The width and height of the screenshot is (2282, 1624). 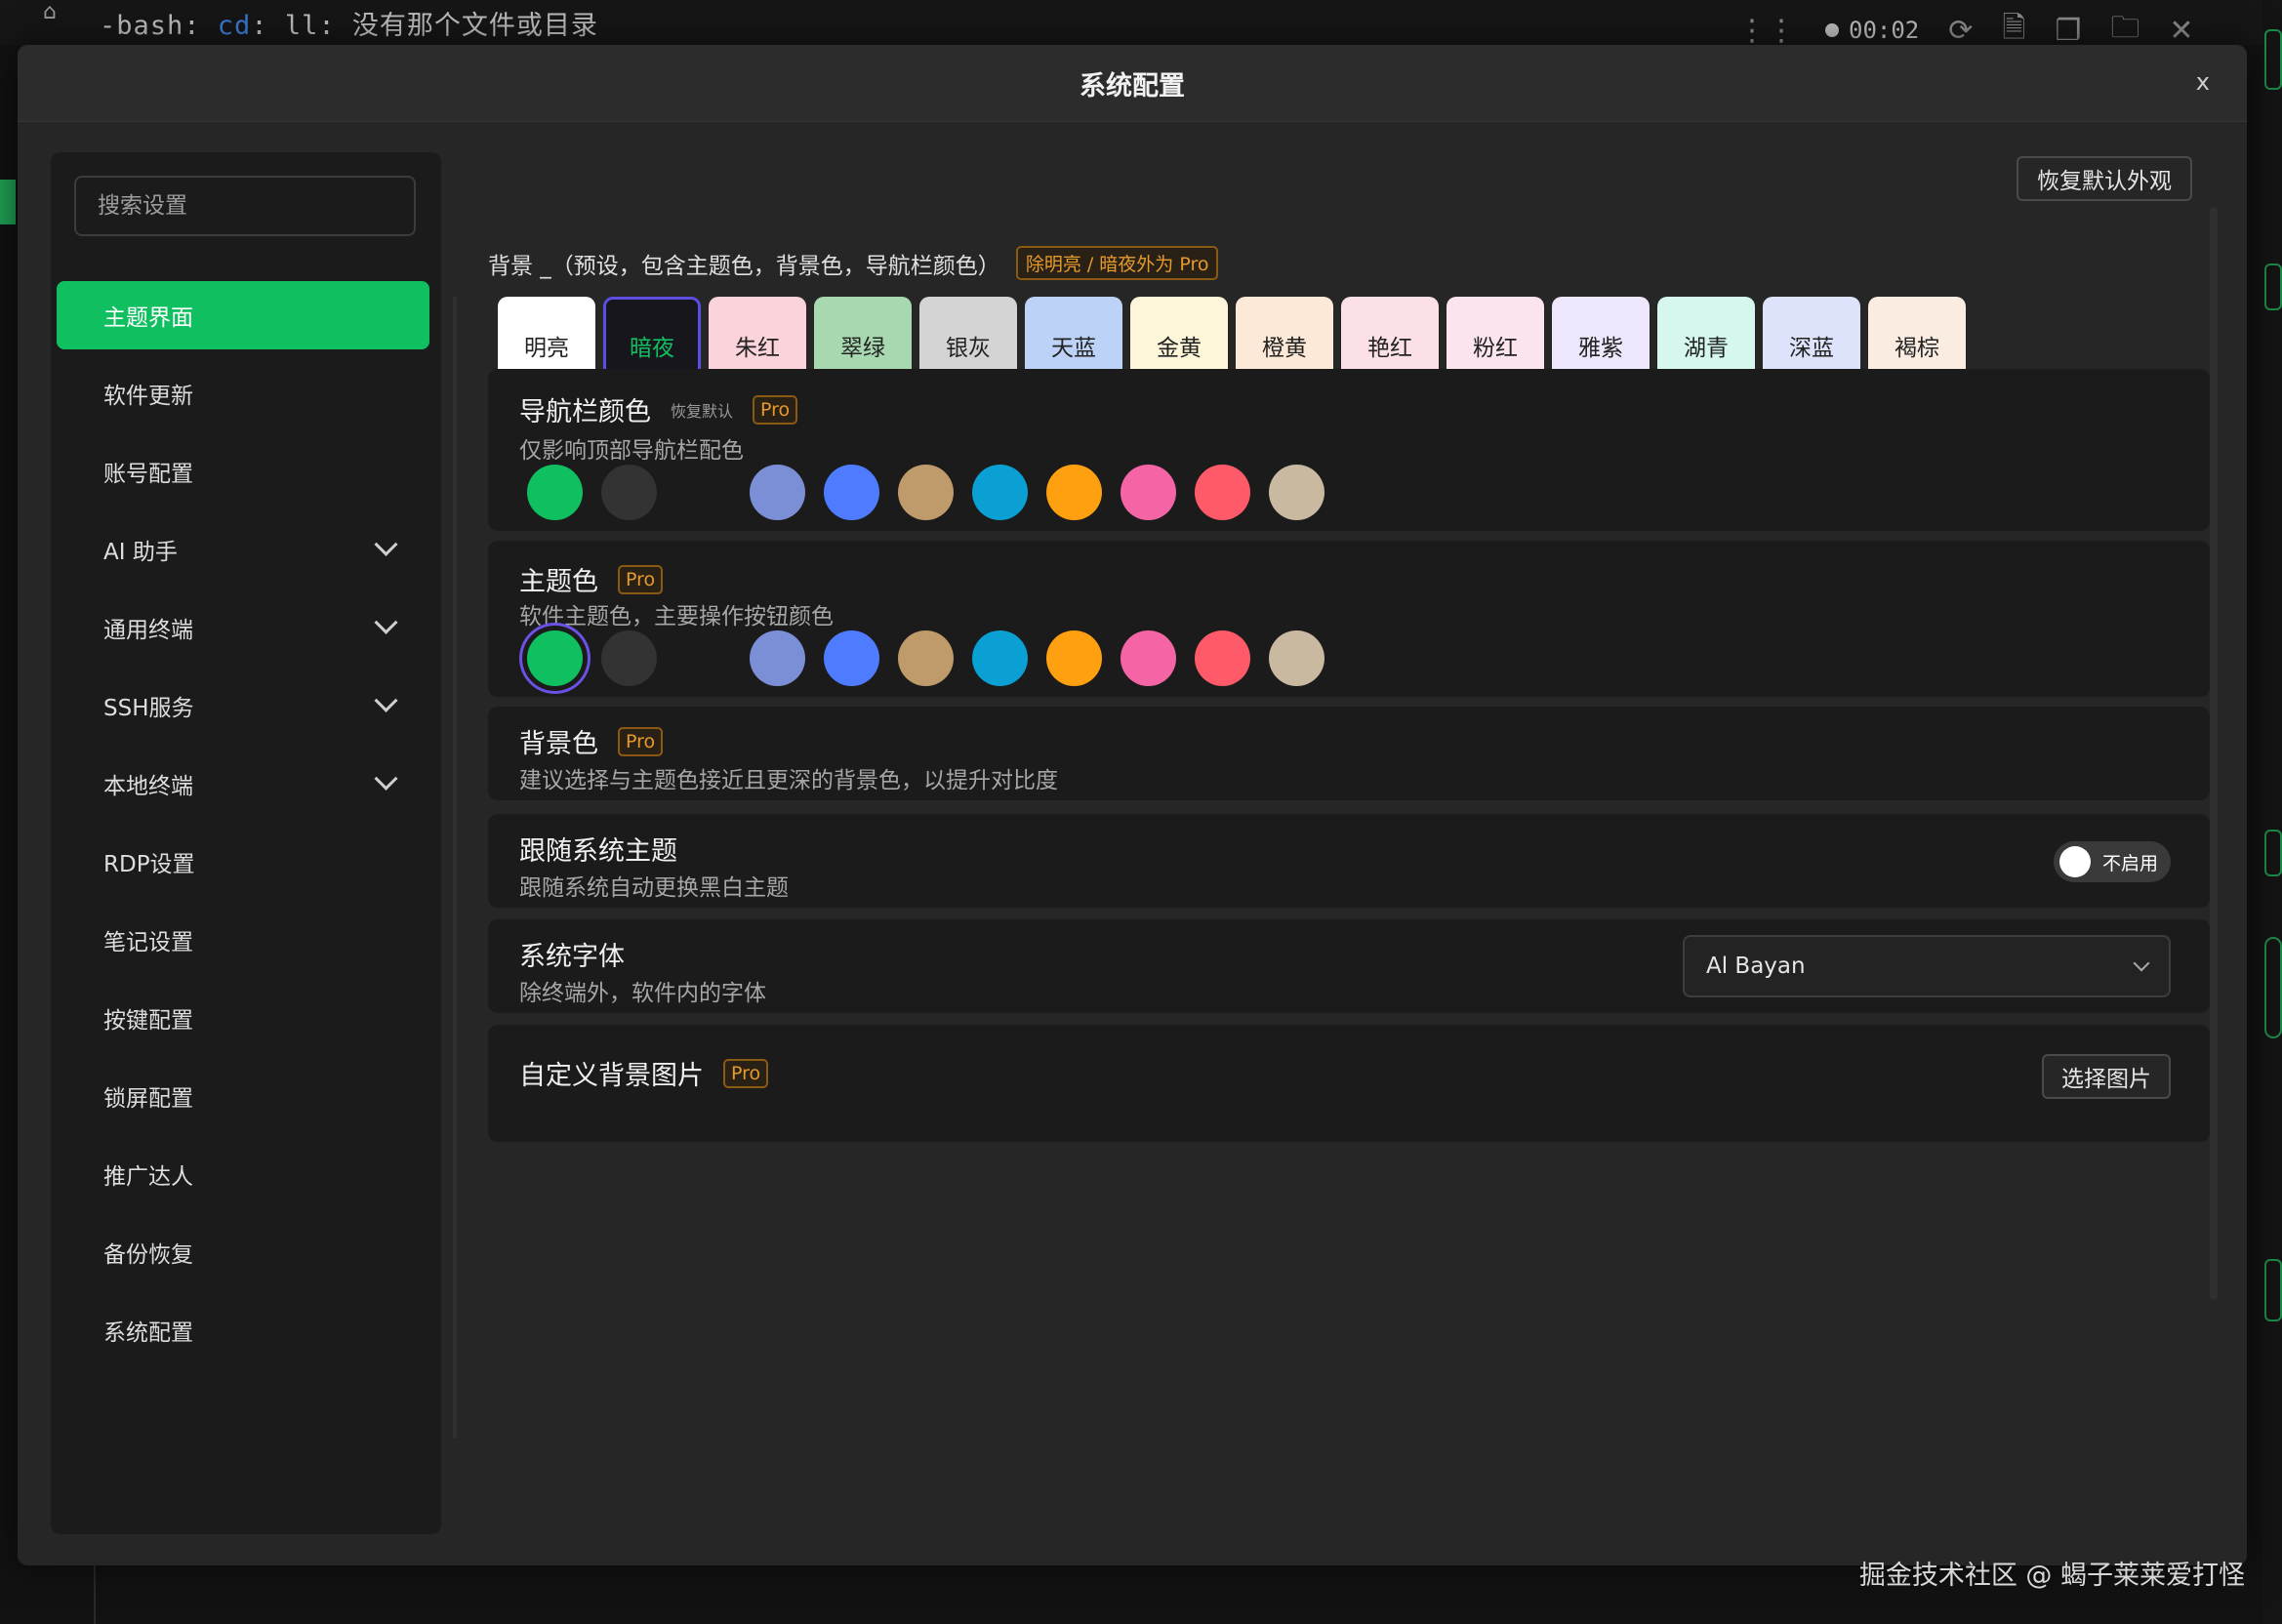 What do you see at coordinates (243, 705) in the screenshot?
I see `sidebar-item-5: SSH服务` at bounding box center [243, 705].